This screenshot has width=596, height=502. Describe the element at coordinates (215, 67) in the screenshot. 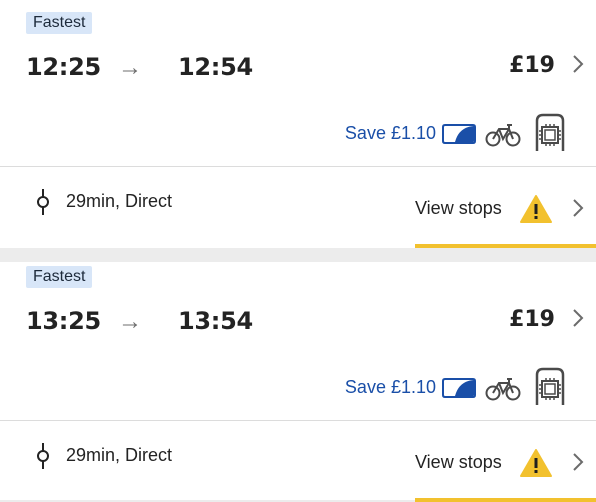

I see `arrival-time: 12:54` at that location.